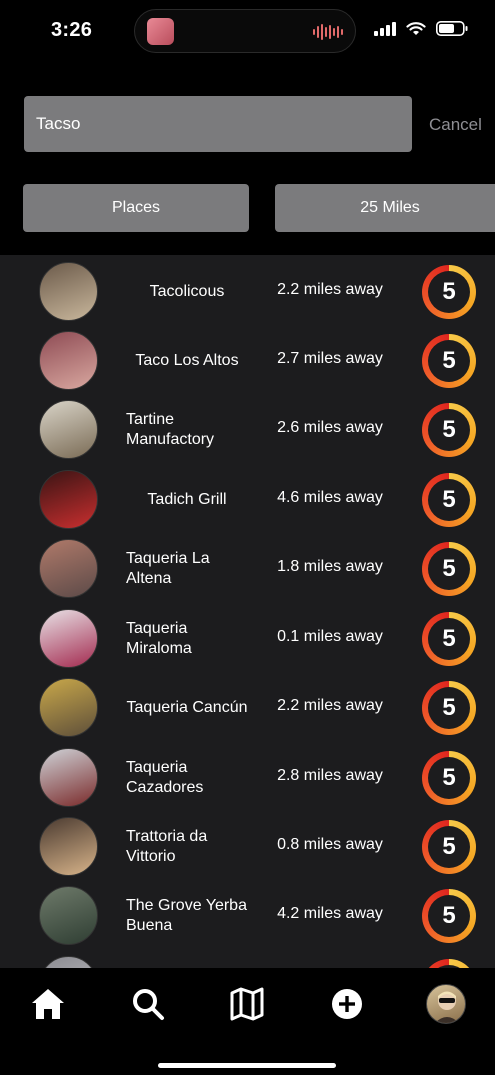  What do you see at coordinates (330, 566) in the screenshot?
I see `place-distance: 1.8 miles away` at bounding box center [330, 566].